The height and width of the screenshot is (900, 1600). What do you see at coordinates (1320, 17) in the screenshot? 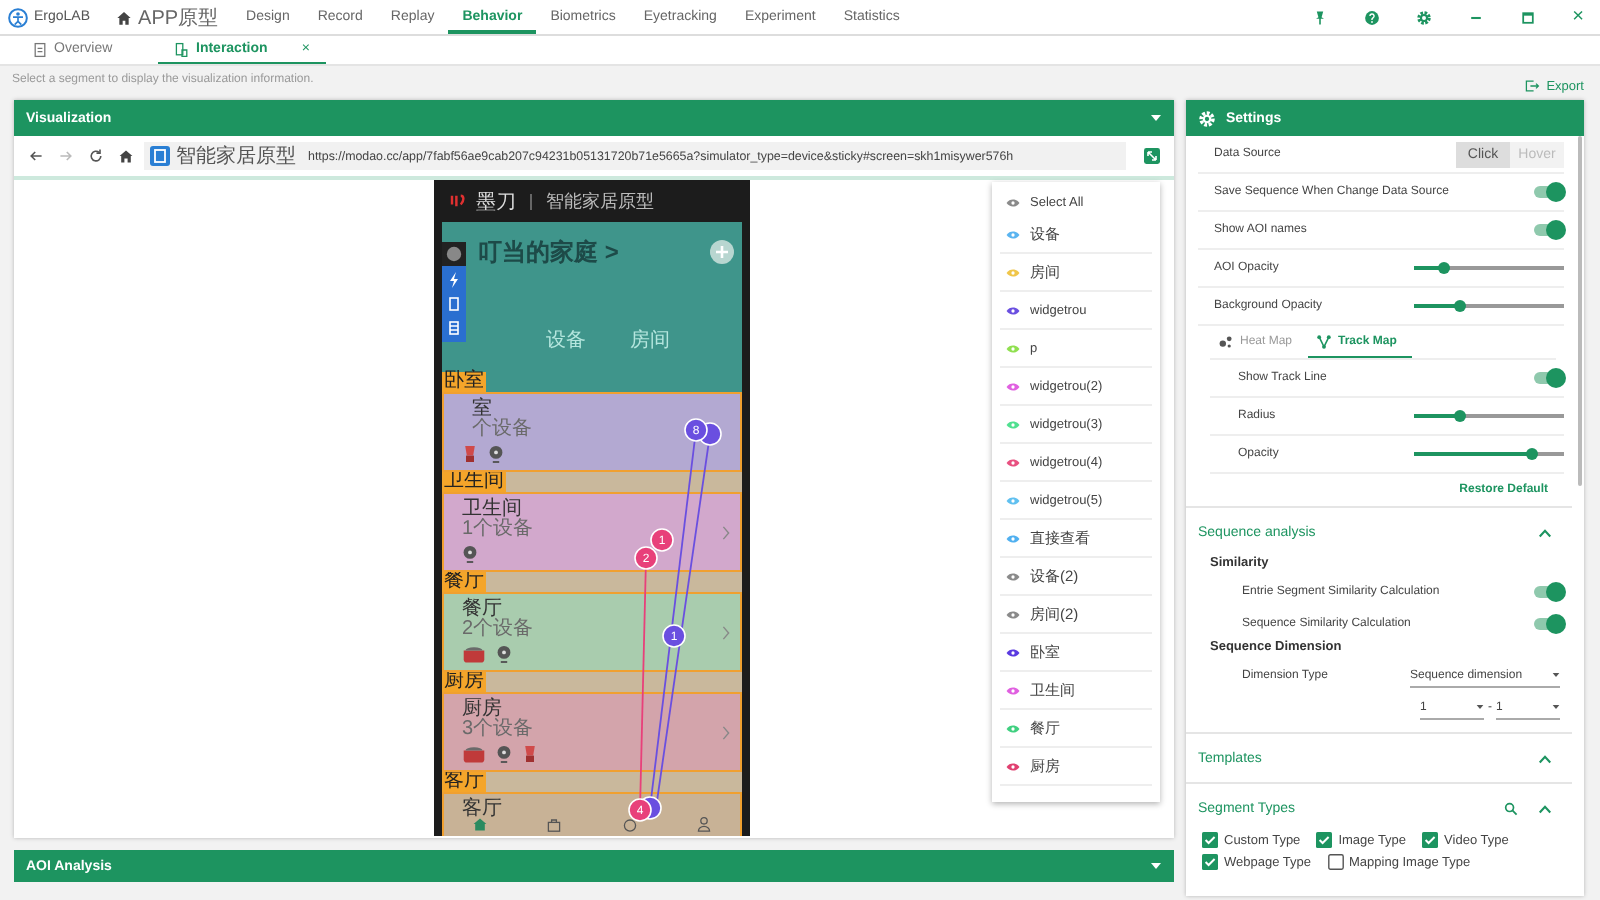
I see `pin-icon` at bounding box center [1320, 17].